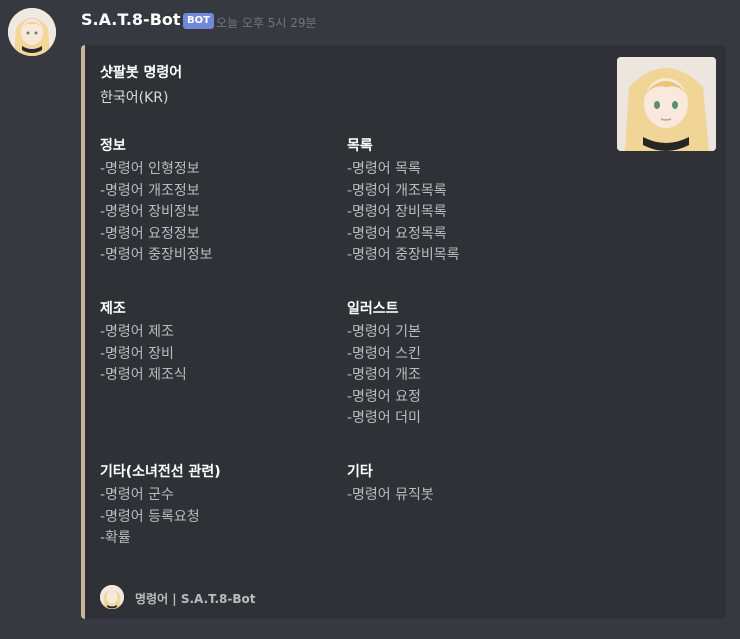  Describe the element at coordinates (403, 255) in the screenshot. I see `field-value-line: -명령어 중장비목록` at that location.